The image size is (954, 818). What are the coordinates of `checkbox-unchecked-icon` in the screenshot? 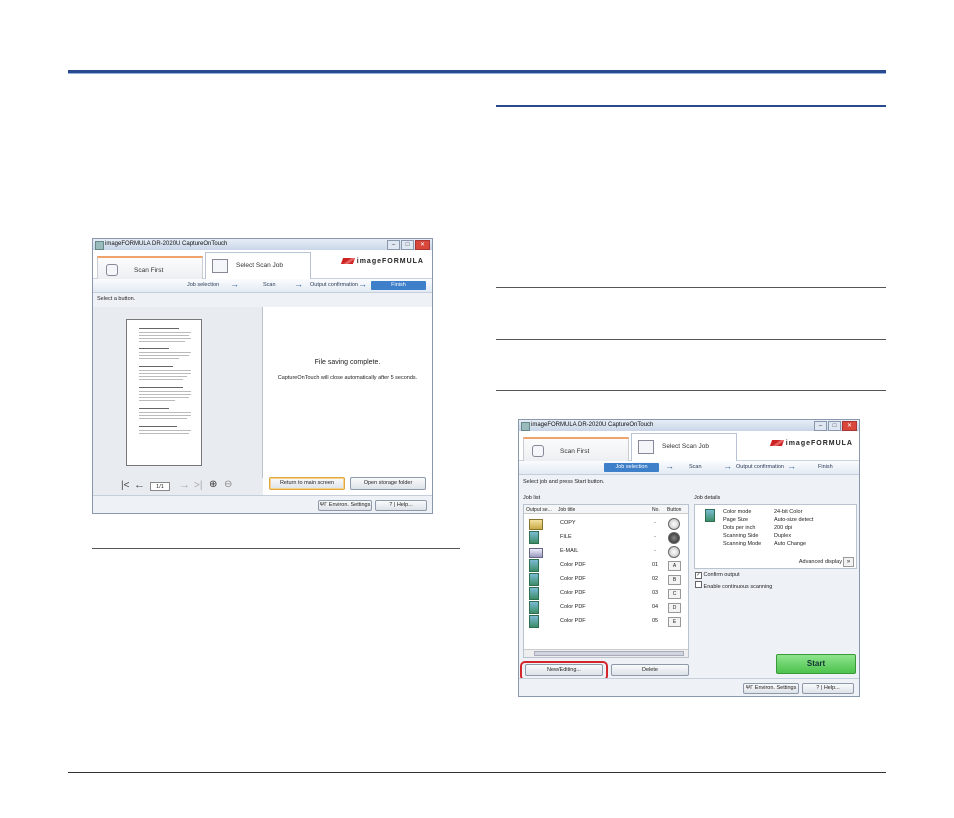 It's located at (698, 584).